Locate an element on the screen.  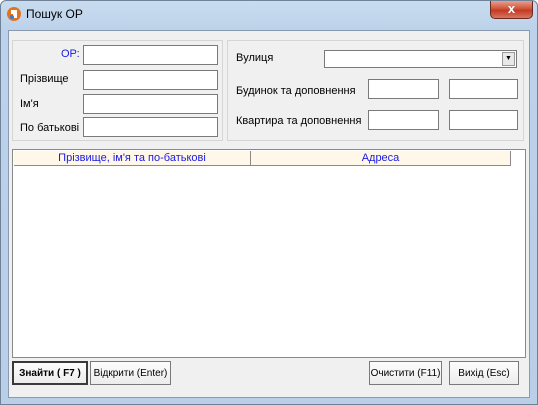
patronymic-label: По батькові is located at coordinates (50, 128).